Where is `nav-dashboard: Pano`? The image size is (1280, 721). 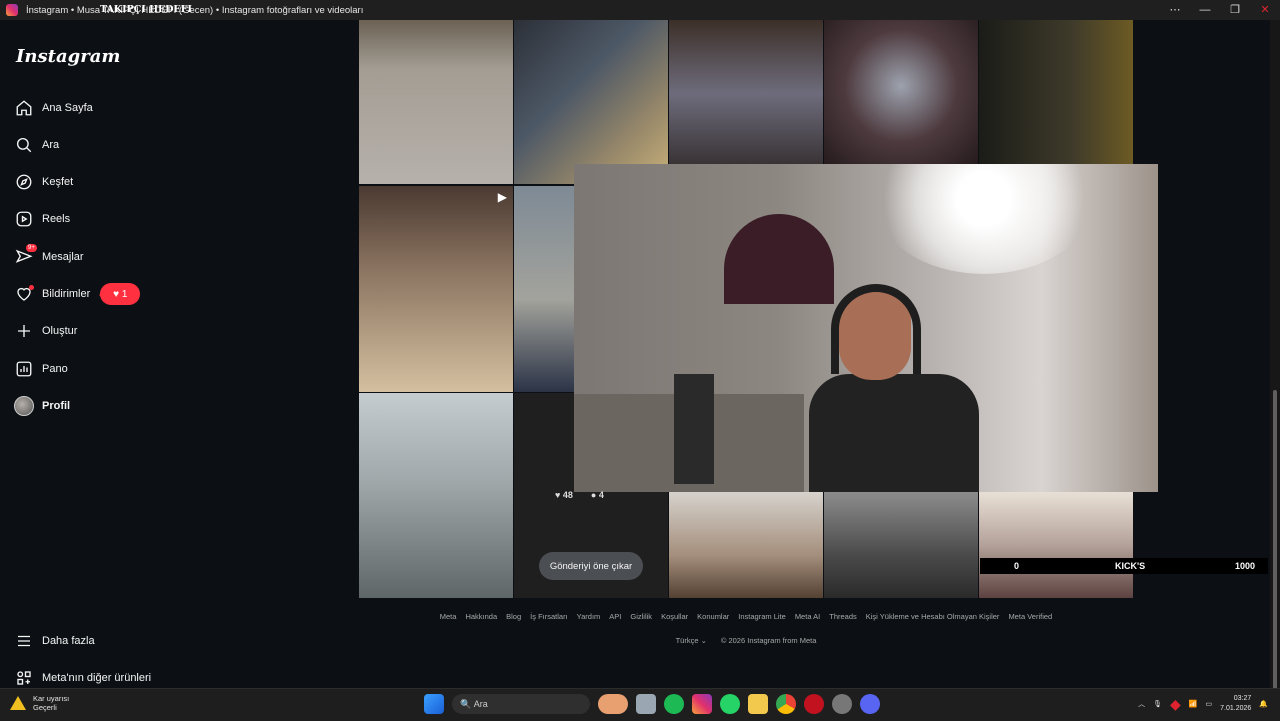 nav-dashboard: Pano is located at coordinates (41, 369).